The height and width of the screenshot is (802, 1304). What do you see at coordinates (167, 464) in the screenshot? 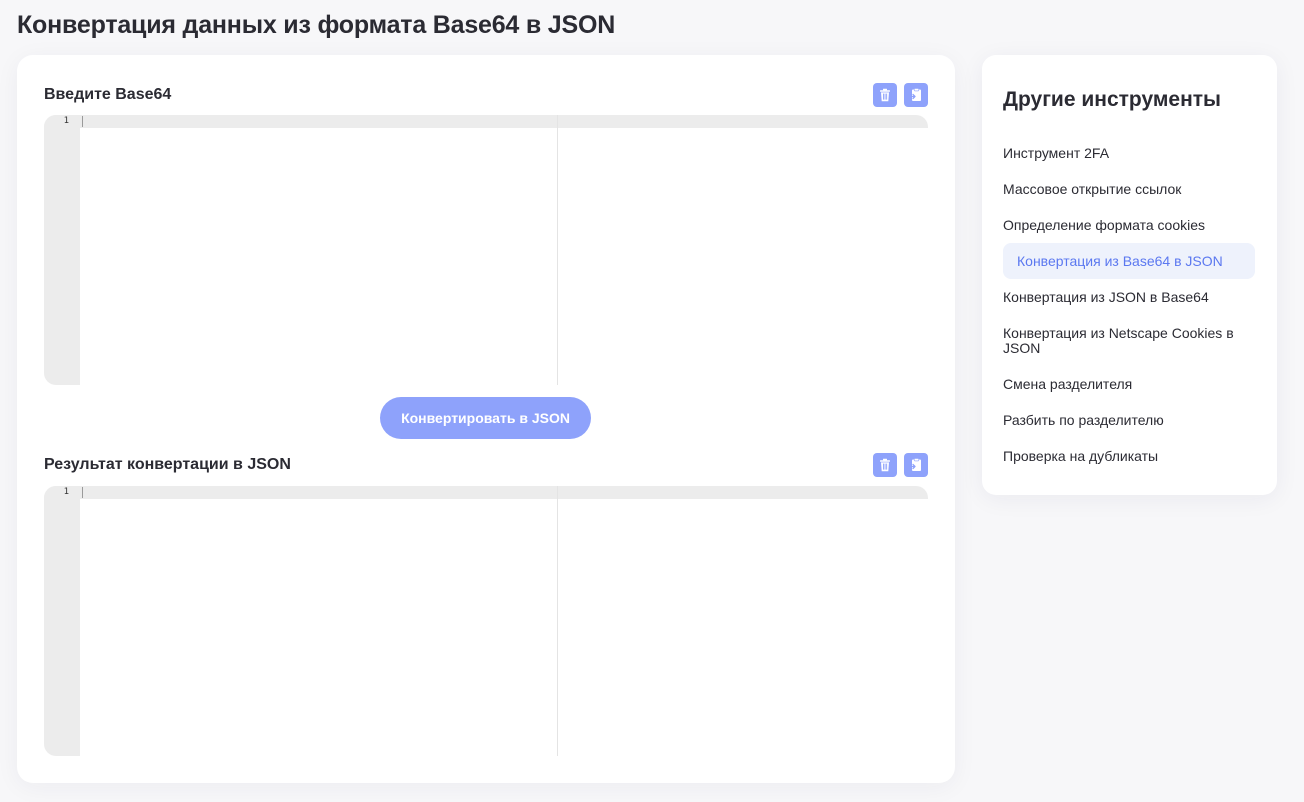
I see `output-section-label: Результат конвертации в JSON` at bounding box center [167, 464].